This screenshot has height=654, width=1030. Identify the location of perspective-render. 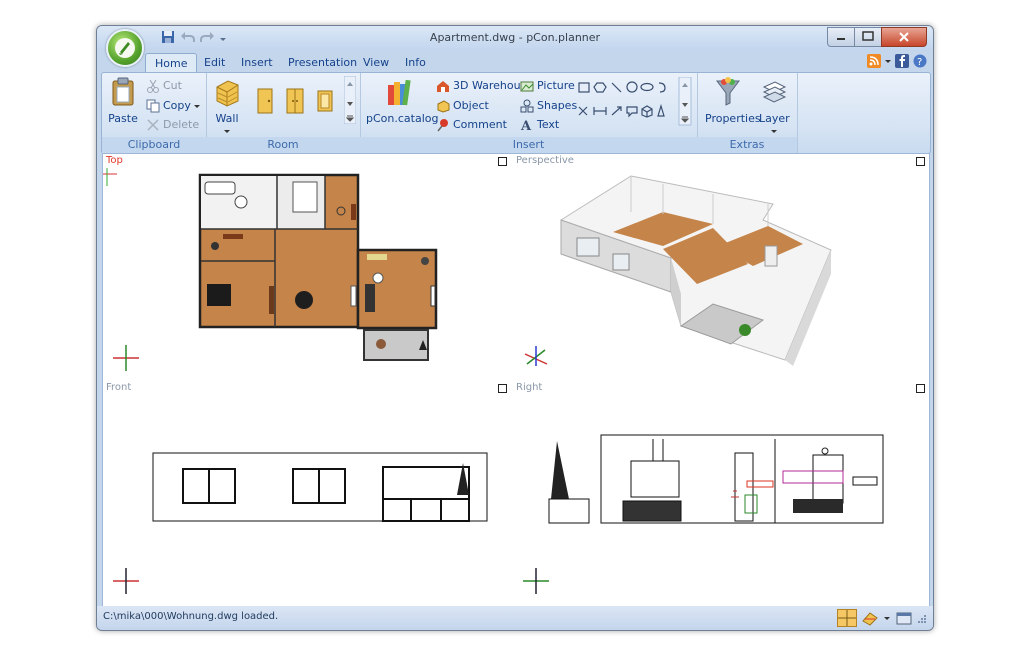
(678, 270).